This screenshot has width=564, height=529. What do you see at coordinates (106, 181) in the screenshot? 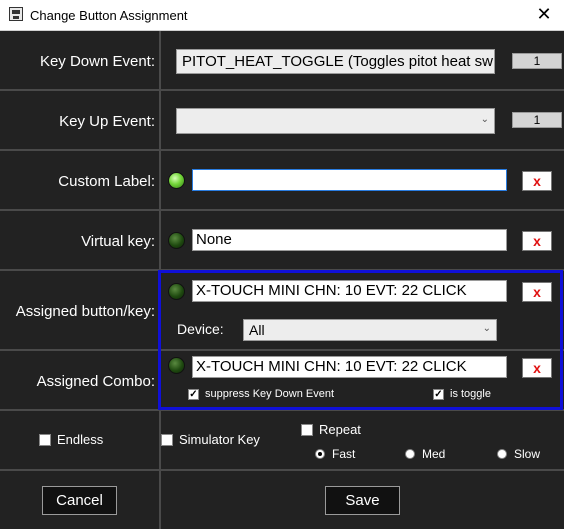
I see `custom-label-label: Custom Label:` at bounding box center [106, 181].